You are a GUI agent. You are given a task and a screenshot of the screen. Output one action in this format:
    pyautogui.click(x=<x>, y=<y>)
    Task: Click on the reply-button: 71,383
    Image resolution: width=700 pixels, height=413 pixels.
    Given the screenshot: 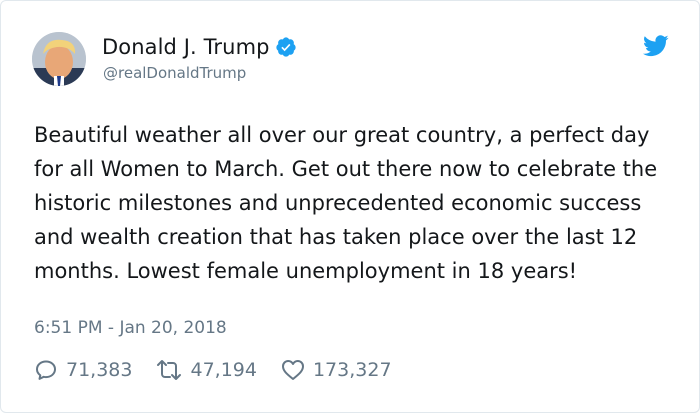 What is the action you would take?
    pyautogui.click(x=83, y=370)
    